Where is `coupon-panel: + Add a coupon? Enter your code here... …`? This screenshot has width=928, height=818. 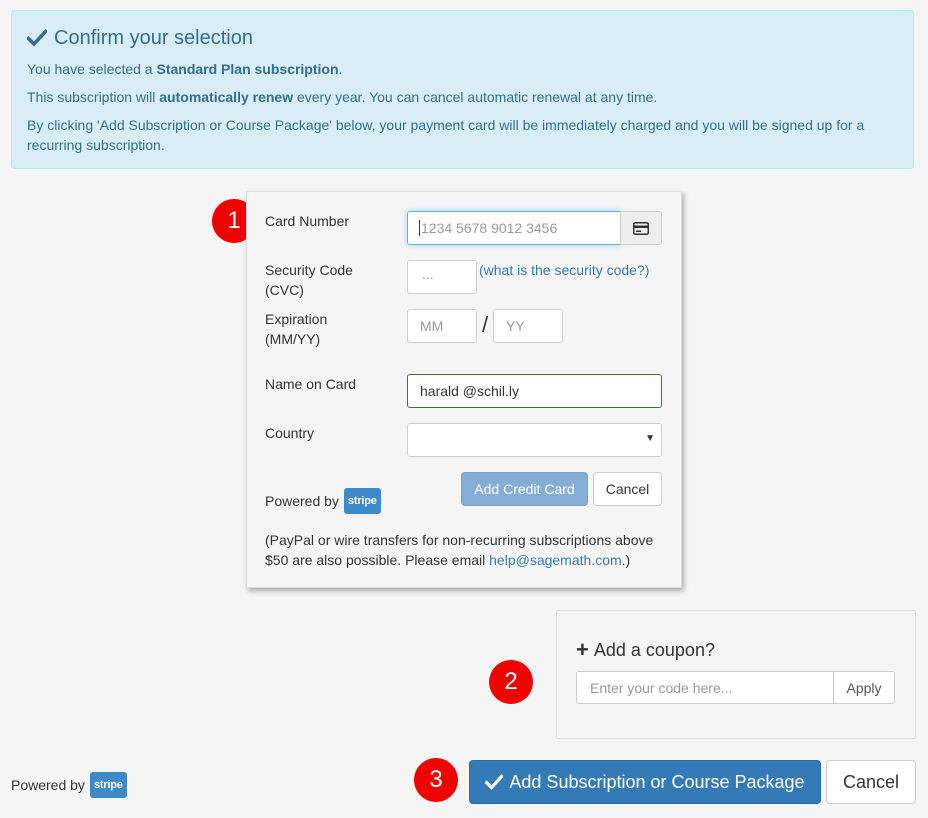
coupon-panel: + Add a coupon? Enter your code here... … is located at coordinates (736, 674).